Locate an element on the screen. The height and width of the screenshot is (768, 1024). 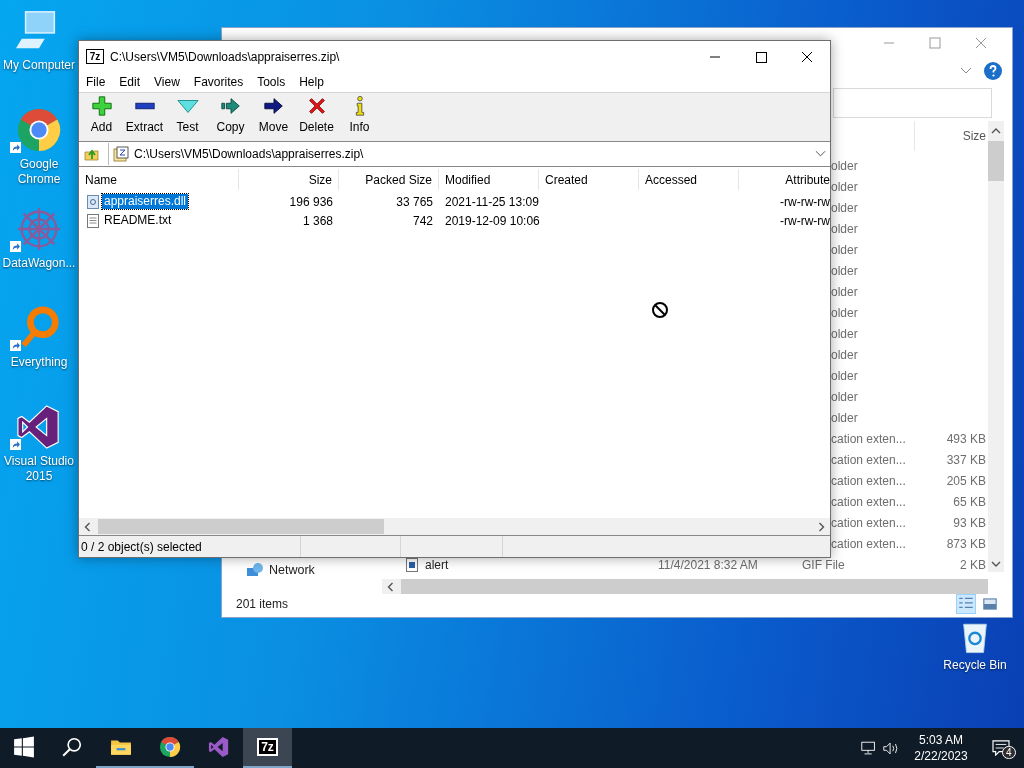
add-button: Add is located at coordinates (101, 117).